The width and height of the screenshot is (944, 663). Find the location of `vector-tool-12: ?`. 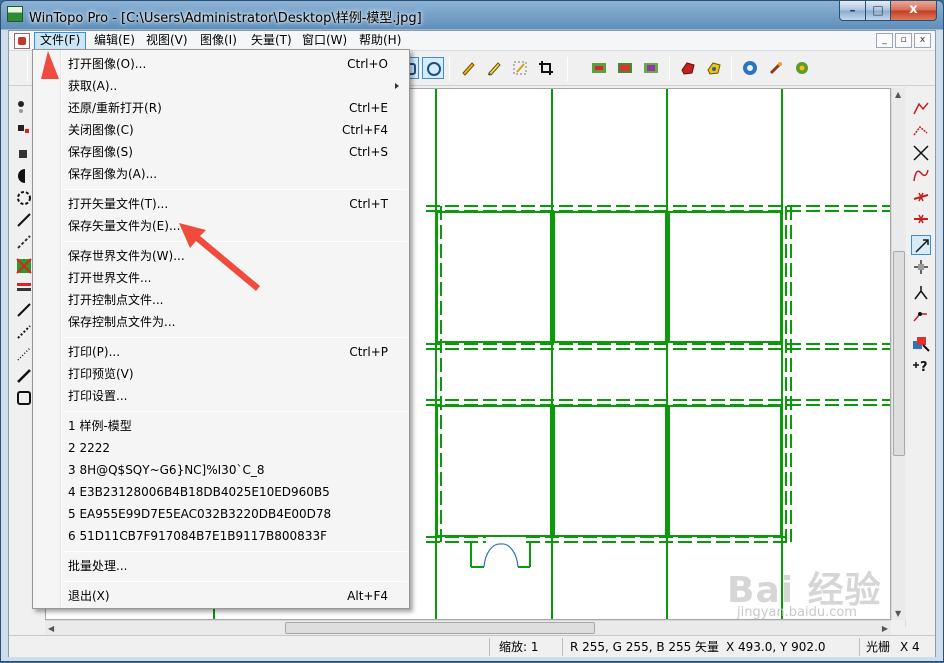

vector-tool-12: ? is located at coordinates (921, 365).